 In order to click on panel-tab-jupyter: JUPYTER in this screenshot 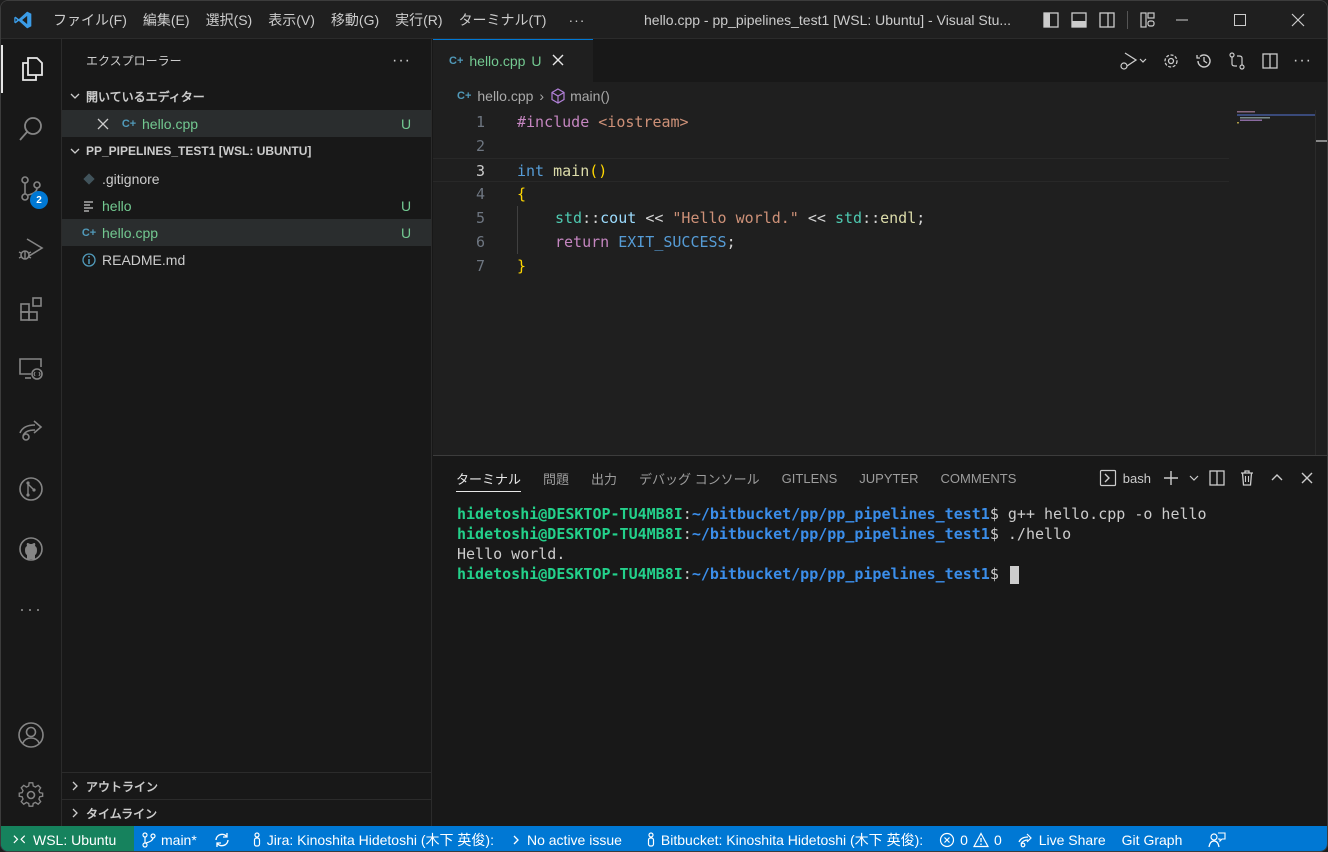, I will do `click(888, 478)`.